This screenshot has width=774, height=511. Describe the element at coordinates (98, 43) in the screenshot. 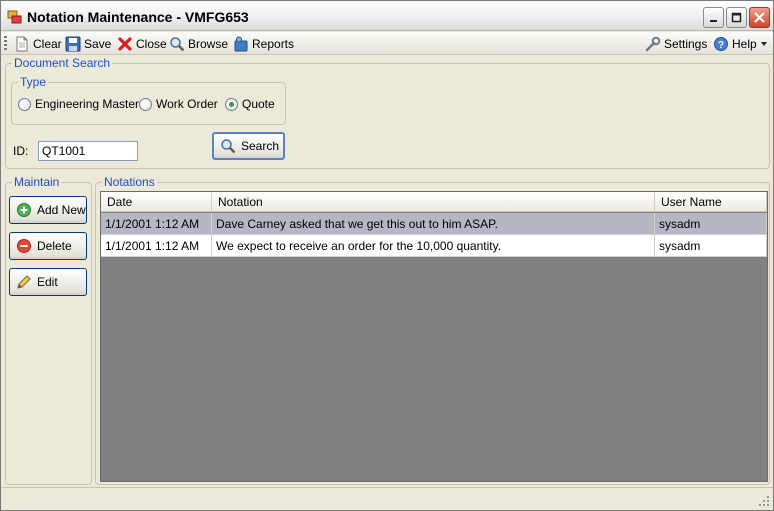

I see `save-label: Save` at that location.